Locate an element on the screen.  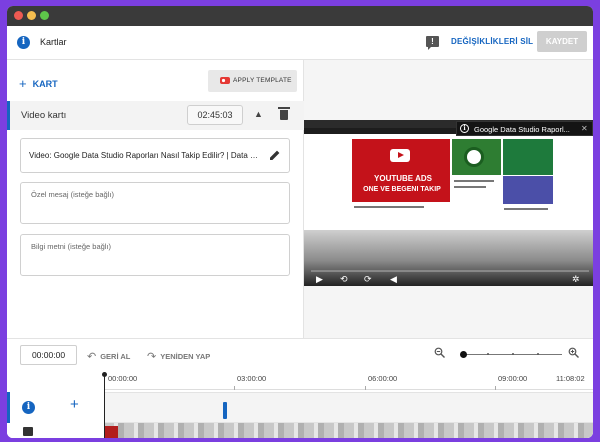
ruler-label: 09:00:00 is located at coordinates (513, 378).